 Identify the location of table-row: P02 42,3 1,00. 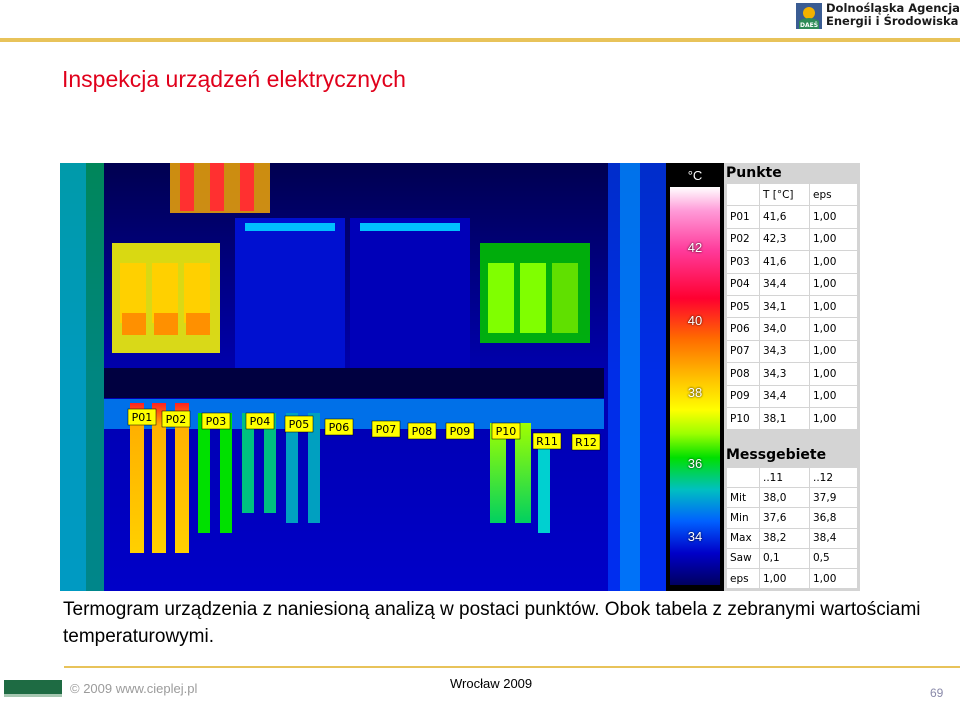
(792, 239).